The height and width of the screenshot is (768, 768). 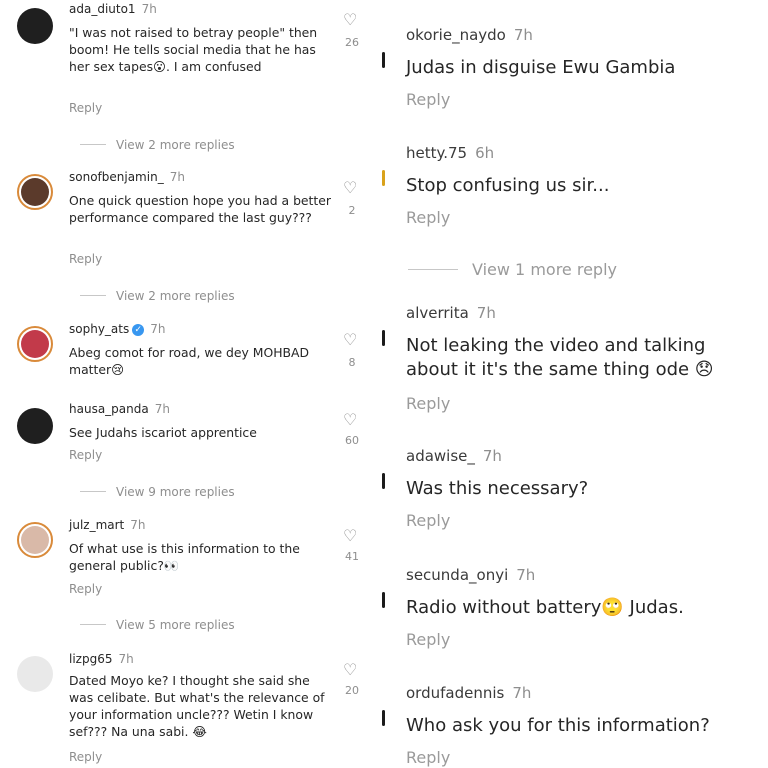 I want to click on view-more-replies: View 5 more replies, so click(x=157, y=625).